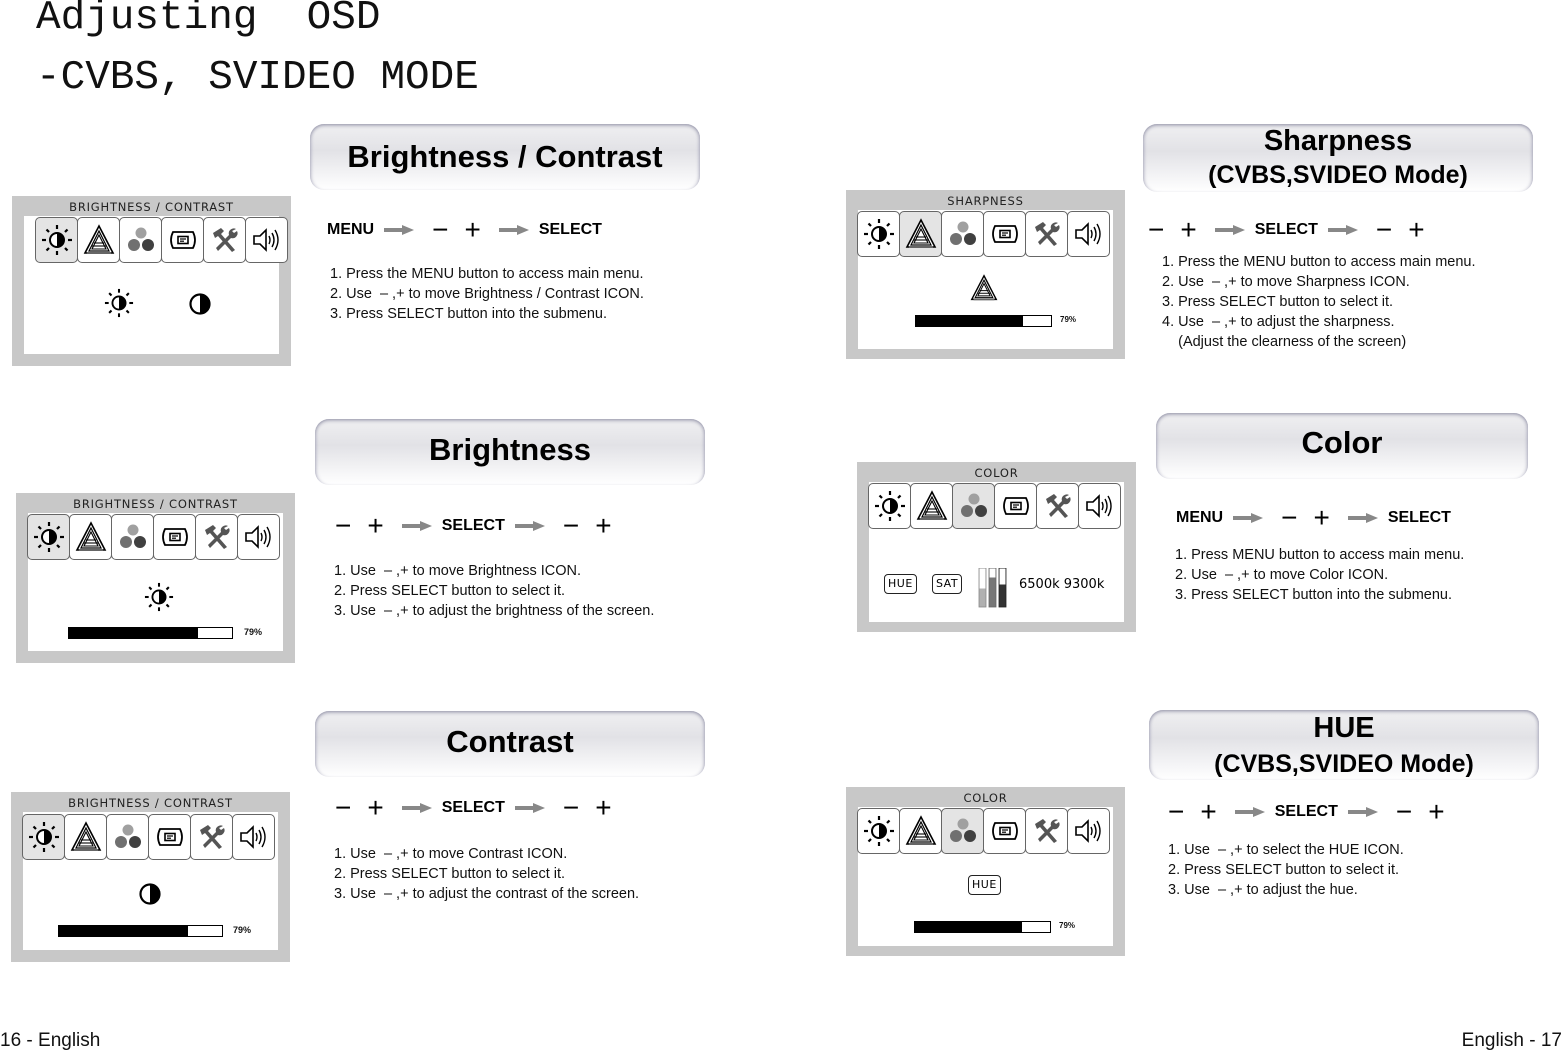 This screenshot has width=1562, height=1052. I want to click on instruction-step: 1. Use – ,+ to select the HUE ICON., so click(1286, 850).